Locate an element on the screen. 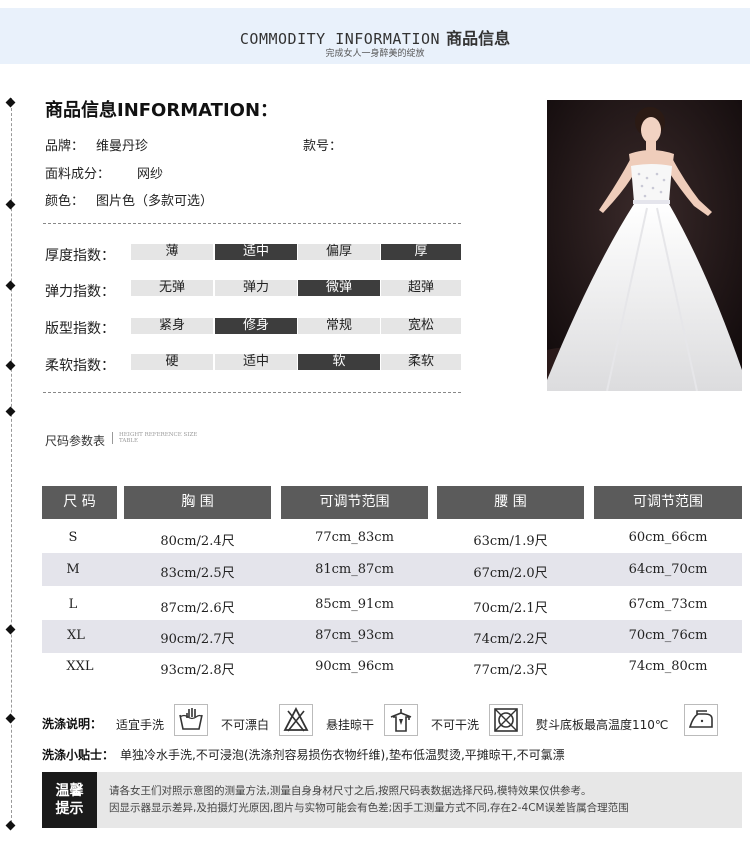  index-option: 薄 is located at coordinates (172, 252).